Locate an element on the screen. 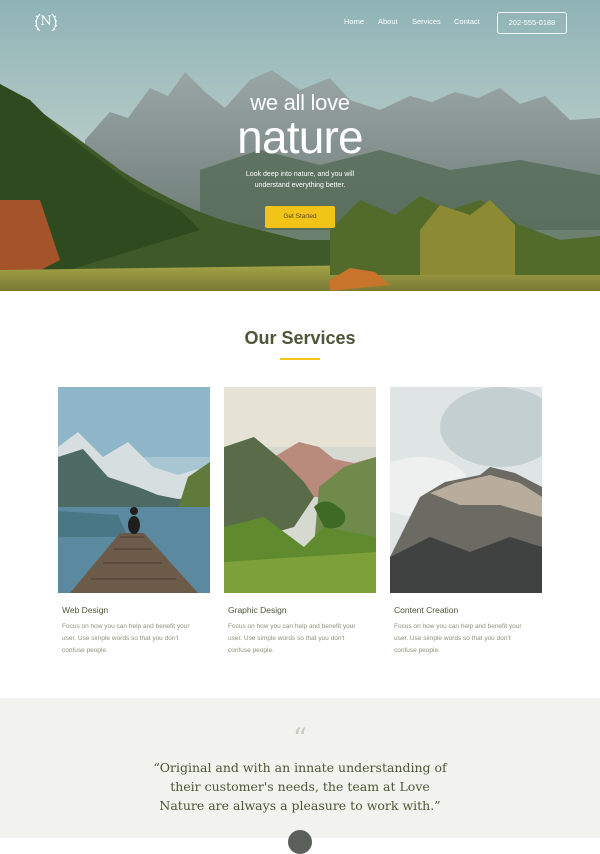 Image resolution: width=600 pixels, height=854 pixels. service-card-title: Content Creation is located at coordinates (426, 610).